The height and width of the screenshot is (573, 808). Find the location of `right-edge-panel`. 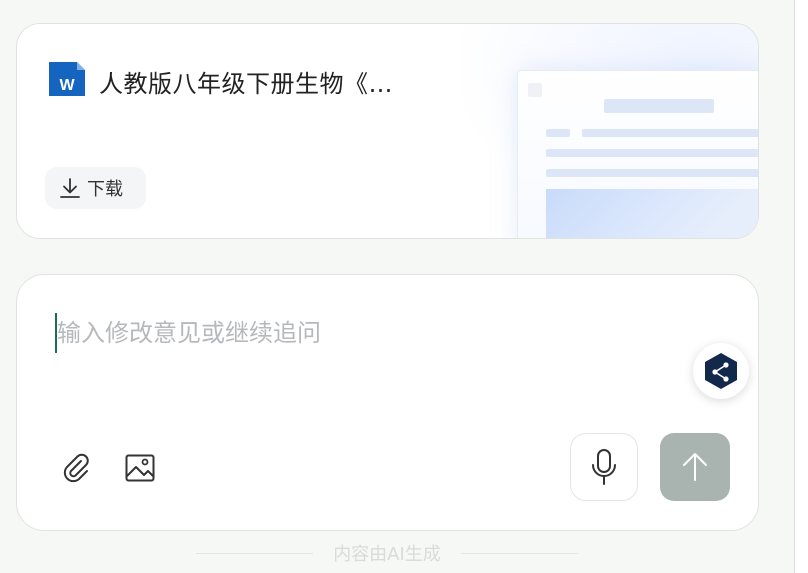

right-edge-panel is located at coordinates (801, 286).